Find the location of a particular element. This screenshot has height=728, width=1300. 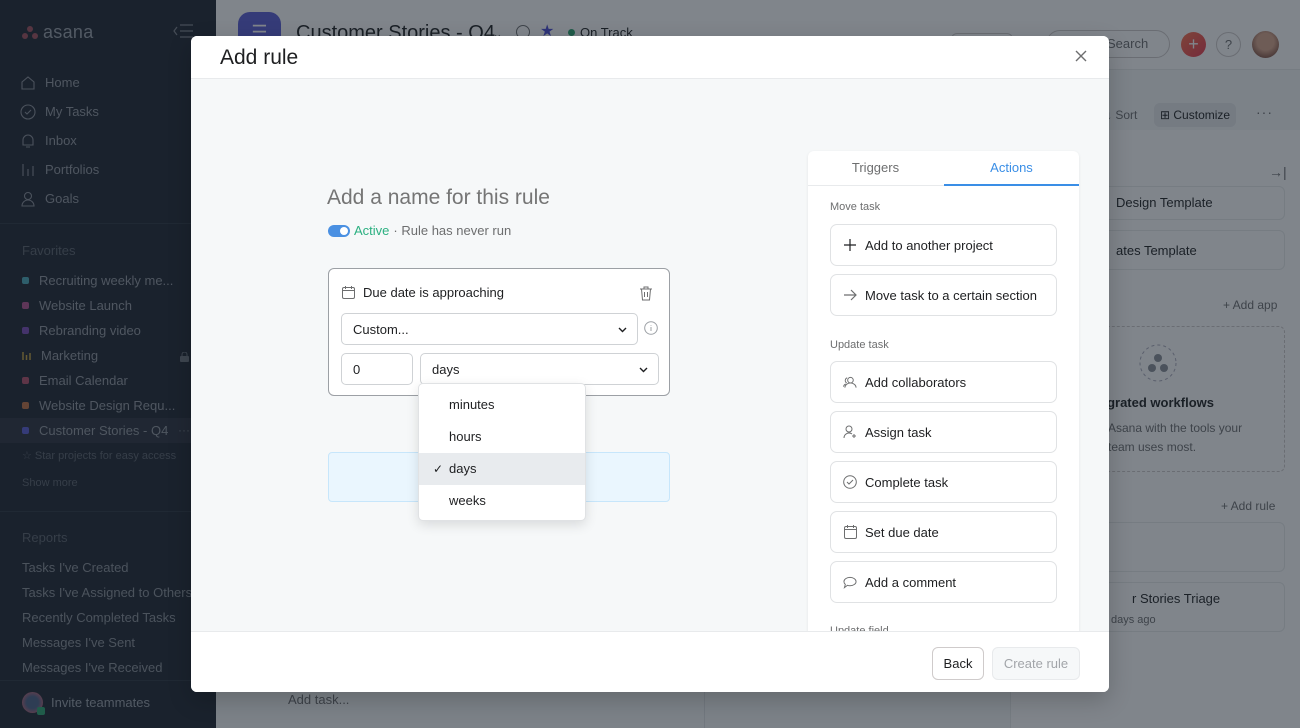

action-assign-task: Assign task is located at coordinates (943, 432).